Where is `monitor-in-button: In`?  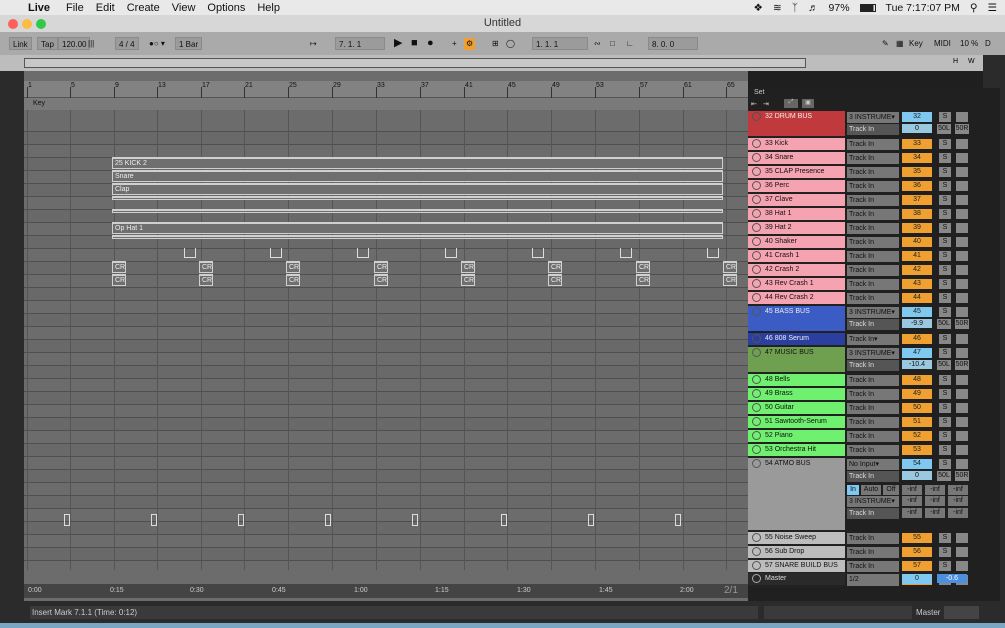 monitor-in-button: In is located at coordinates (853, 490).